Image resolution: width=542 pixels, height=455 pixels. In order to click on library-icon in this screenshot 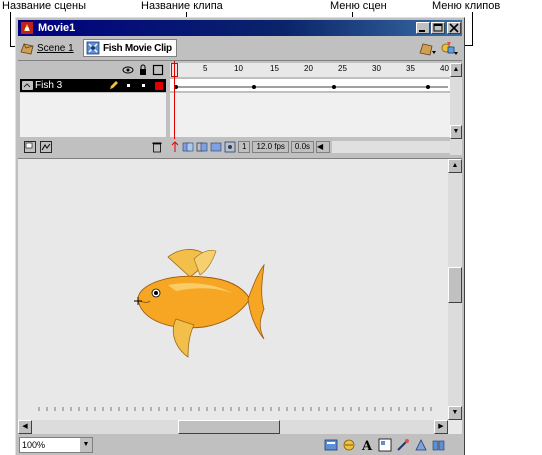, I will do `click(439, 445)`.